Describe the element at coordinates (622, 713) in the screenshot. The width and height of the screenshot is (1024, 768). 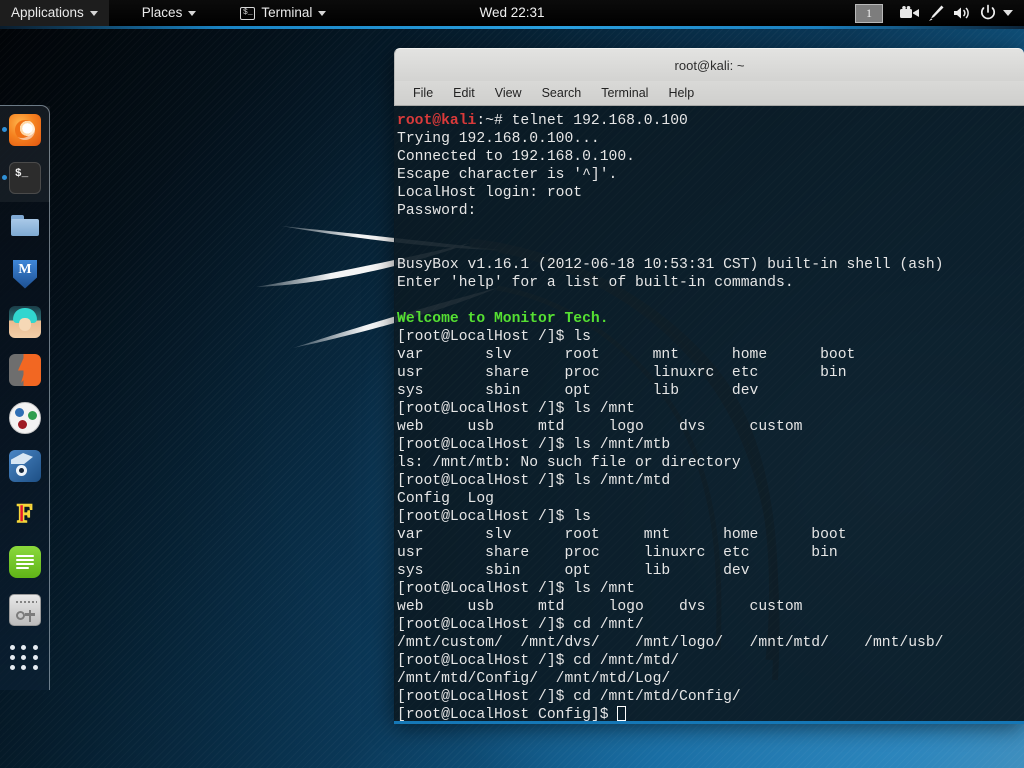
I see `terminal-cursor` at that location.